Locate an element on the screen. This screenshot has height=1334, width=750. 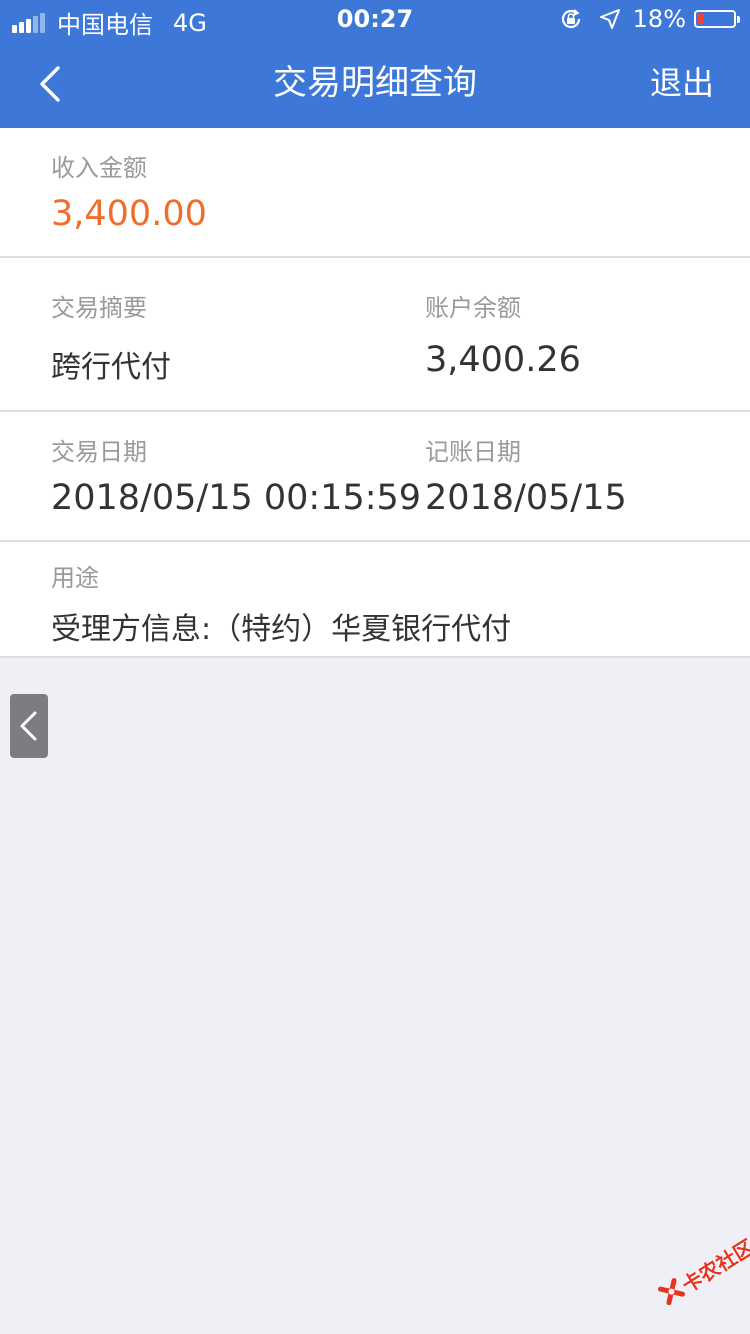
trade-date-label: 交易日期 is located at coordinates (99, 452).